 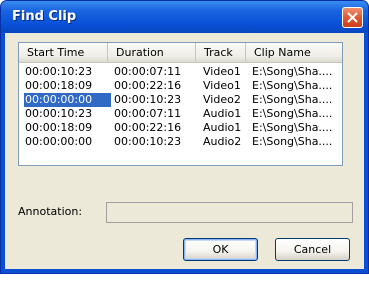 What do you see at coordinates (152, 52) in the screenshot?
I see `column-header-duration: Duration` at bounding box center [152, 52].